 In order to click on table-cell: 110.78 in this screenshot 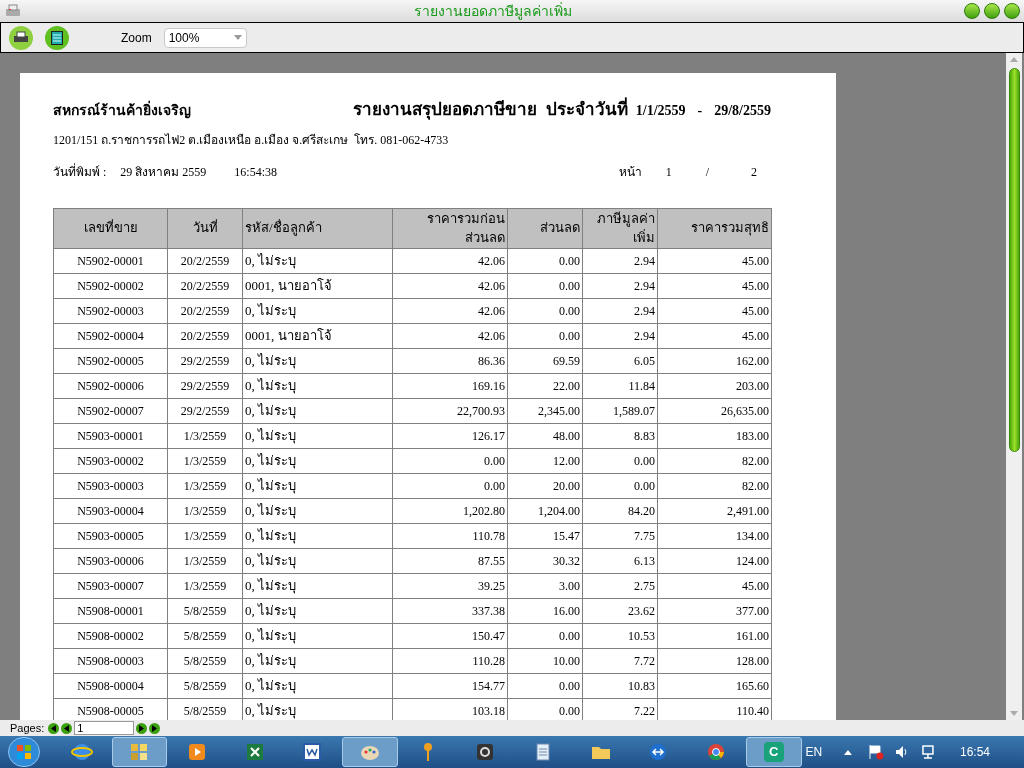, I will do `click(450, 535)`.